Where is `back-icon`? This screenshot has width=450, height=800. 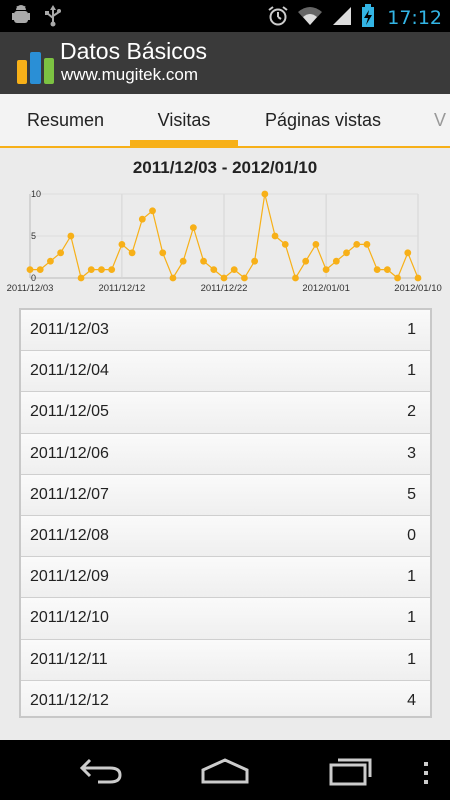
back-icon is located at coordinates (101, 772).